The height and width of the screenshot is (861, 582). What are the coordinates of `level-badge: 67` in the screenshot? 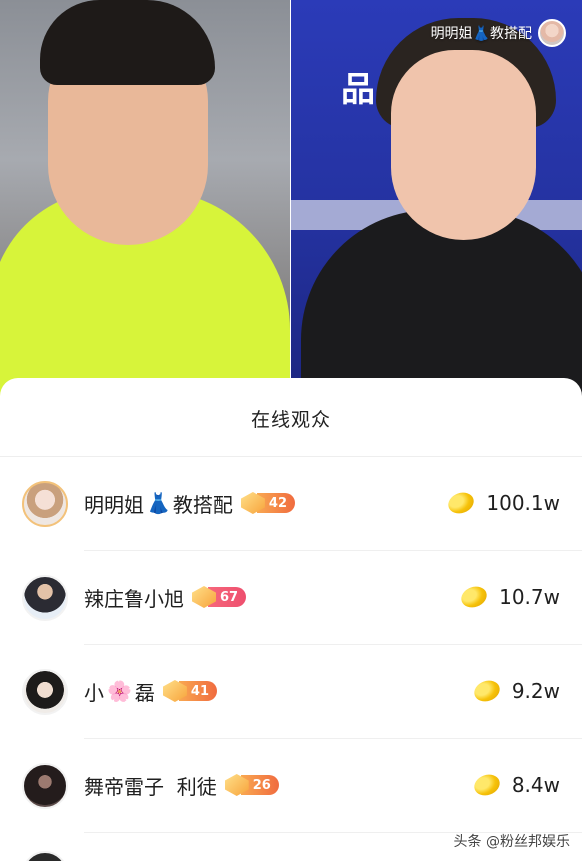 It's located at (219, 597).